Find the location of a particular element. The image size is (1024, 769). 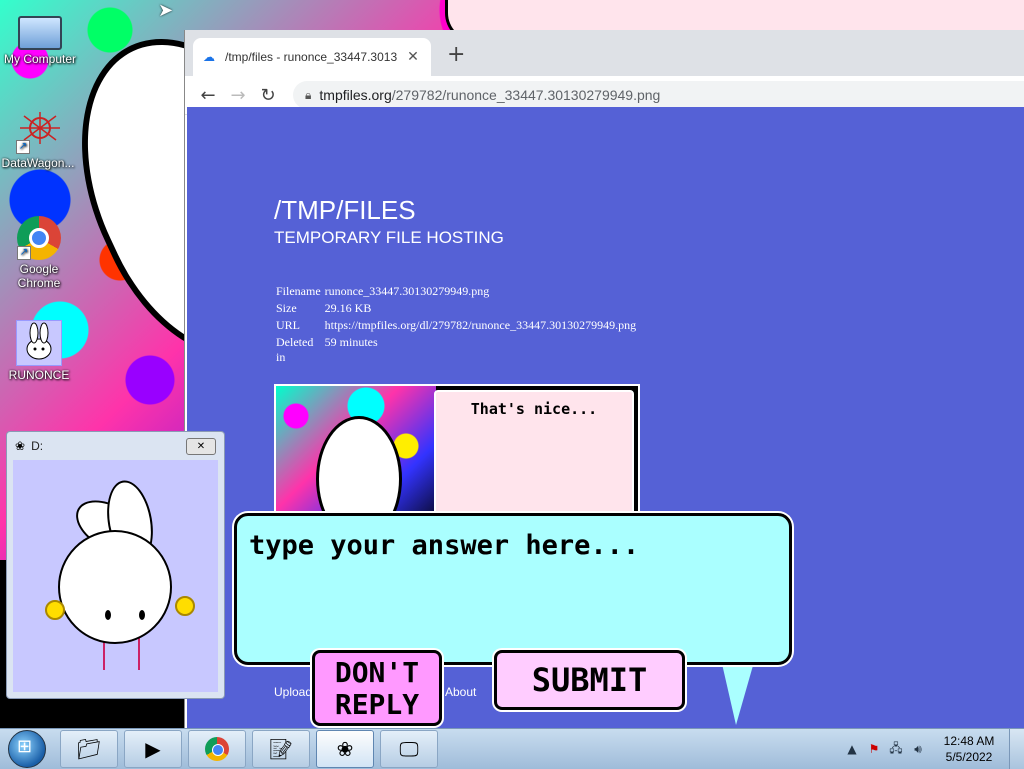

notepad-icon: 📝︎ is located at coordinates (281, 749).